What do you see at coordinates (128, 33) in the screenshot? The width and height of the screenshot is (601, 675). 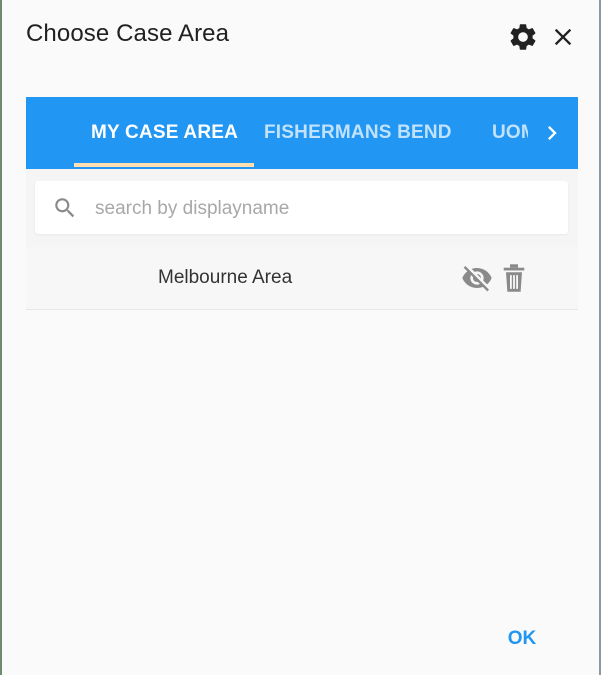 I see `dialog-title: Choose Case Area` at bounding box center [128, 33].